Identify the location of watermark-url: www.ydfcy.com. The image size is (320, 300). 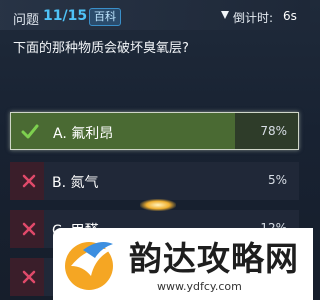
(199, 286).